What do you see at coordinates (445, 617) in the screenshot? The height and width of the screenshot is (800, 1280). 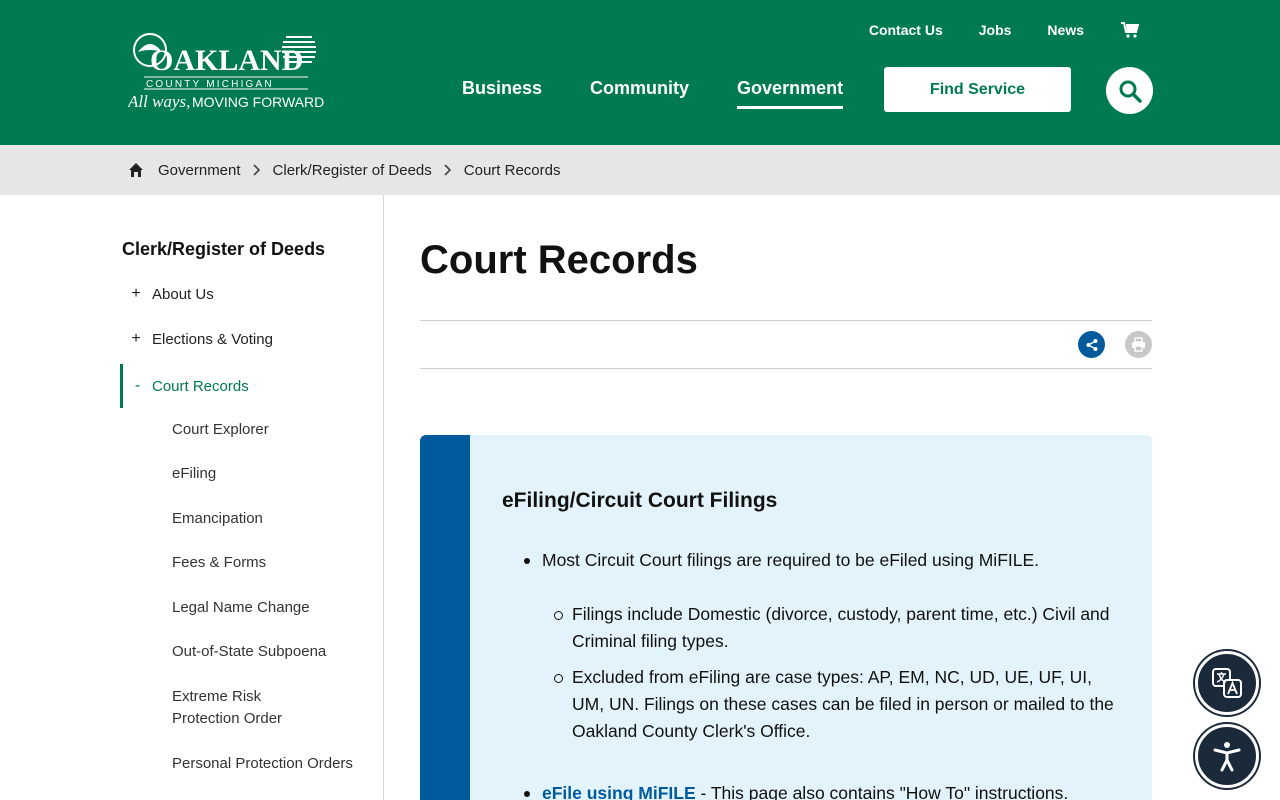 I see `callout-accent-bar` at bounding box center [445, 617].